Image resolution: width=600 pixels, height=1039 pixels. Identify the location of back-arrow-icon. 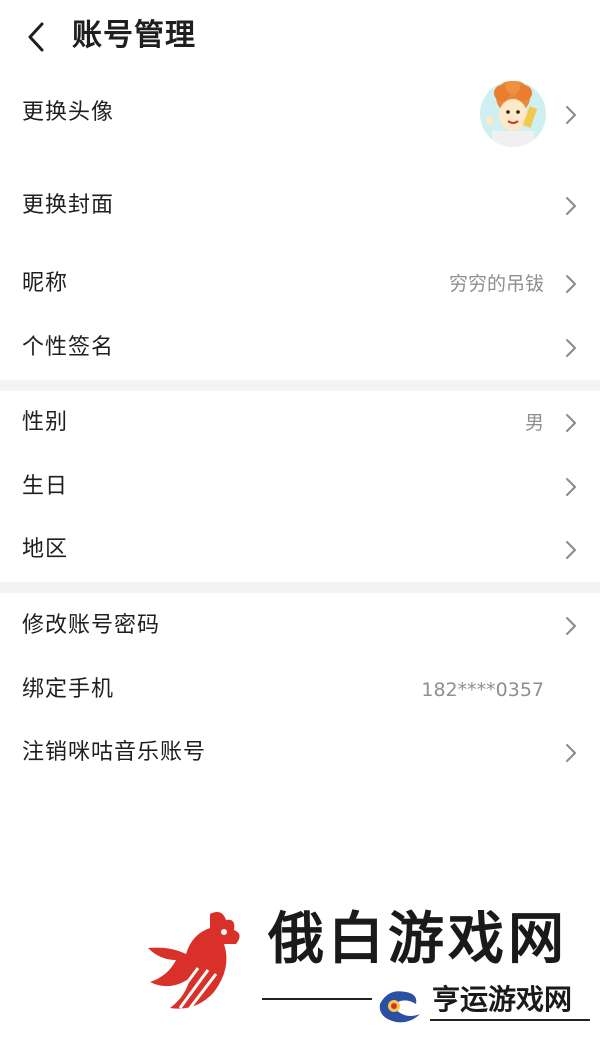
(37, 37).